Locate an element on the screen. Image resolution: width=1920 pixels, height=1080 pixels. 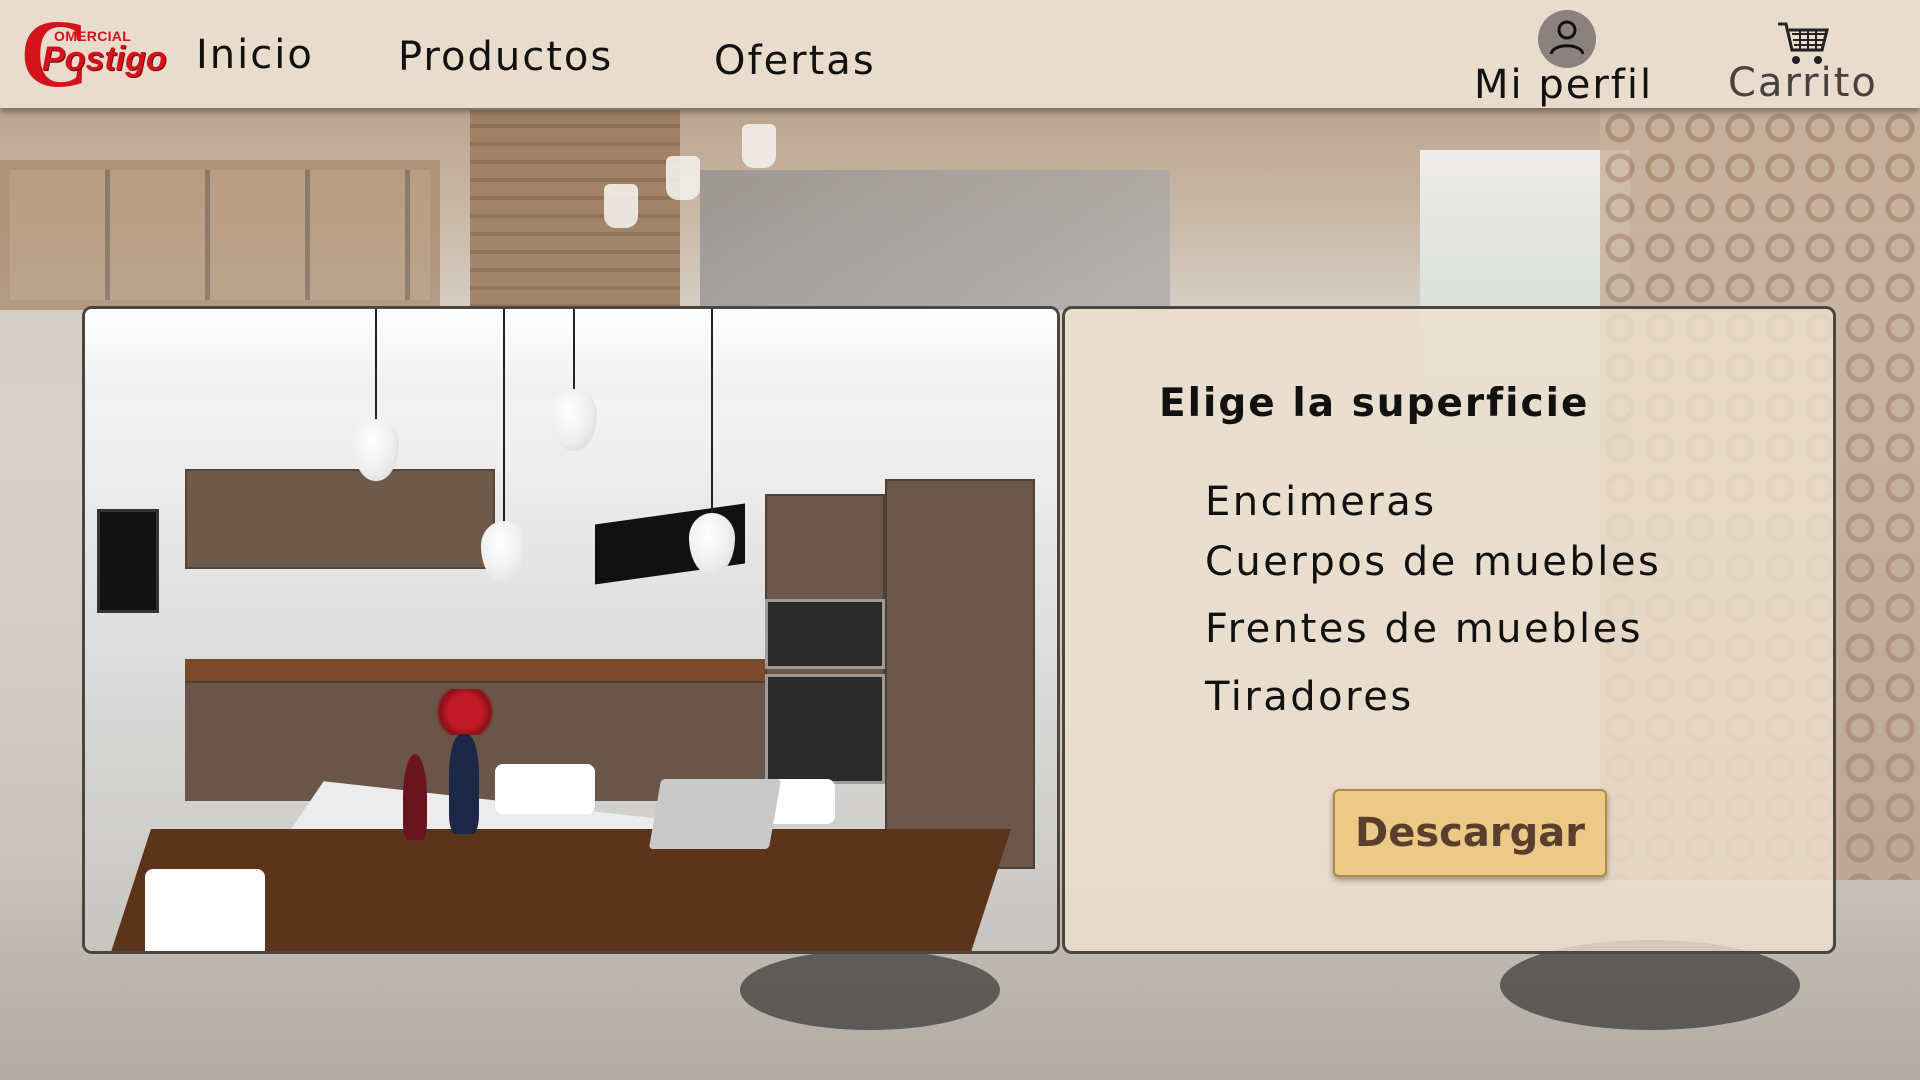
panel-title: Elige la superficie is located at coordinates (1374, 403).